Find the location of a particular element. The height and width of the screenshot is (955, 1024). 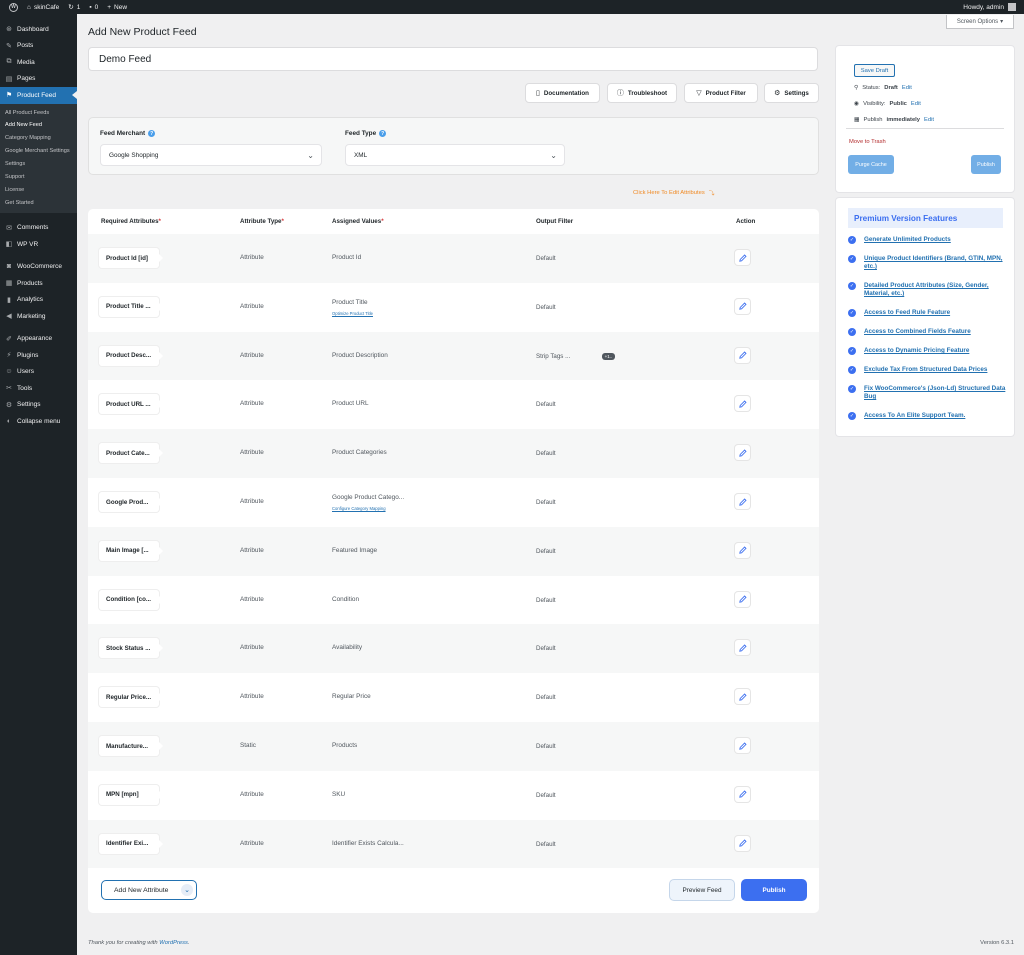

submenu-item-all-product-feeds: All Product Feeds is located at coordinates (38, 113).